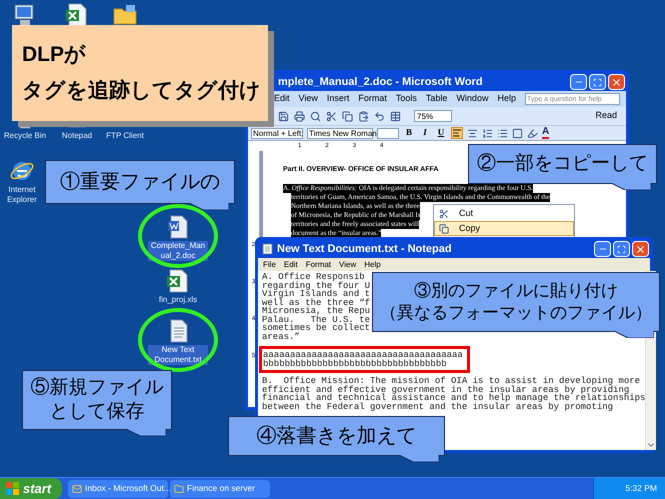  What do you see at coordinates (364, 249) in the screenshot?
I see `window-title: New Text Document.txt - Notepad` at bounding box center [364, 249].